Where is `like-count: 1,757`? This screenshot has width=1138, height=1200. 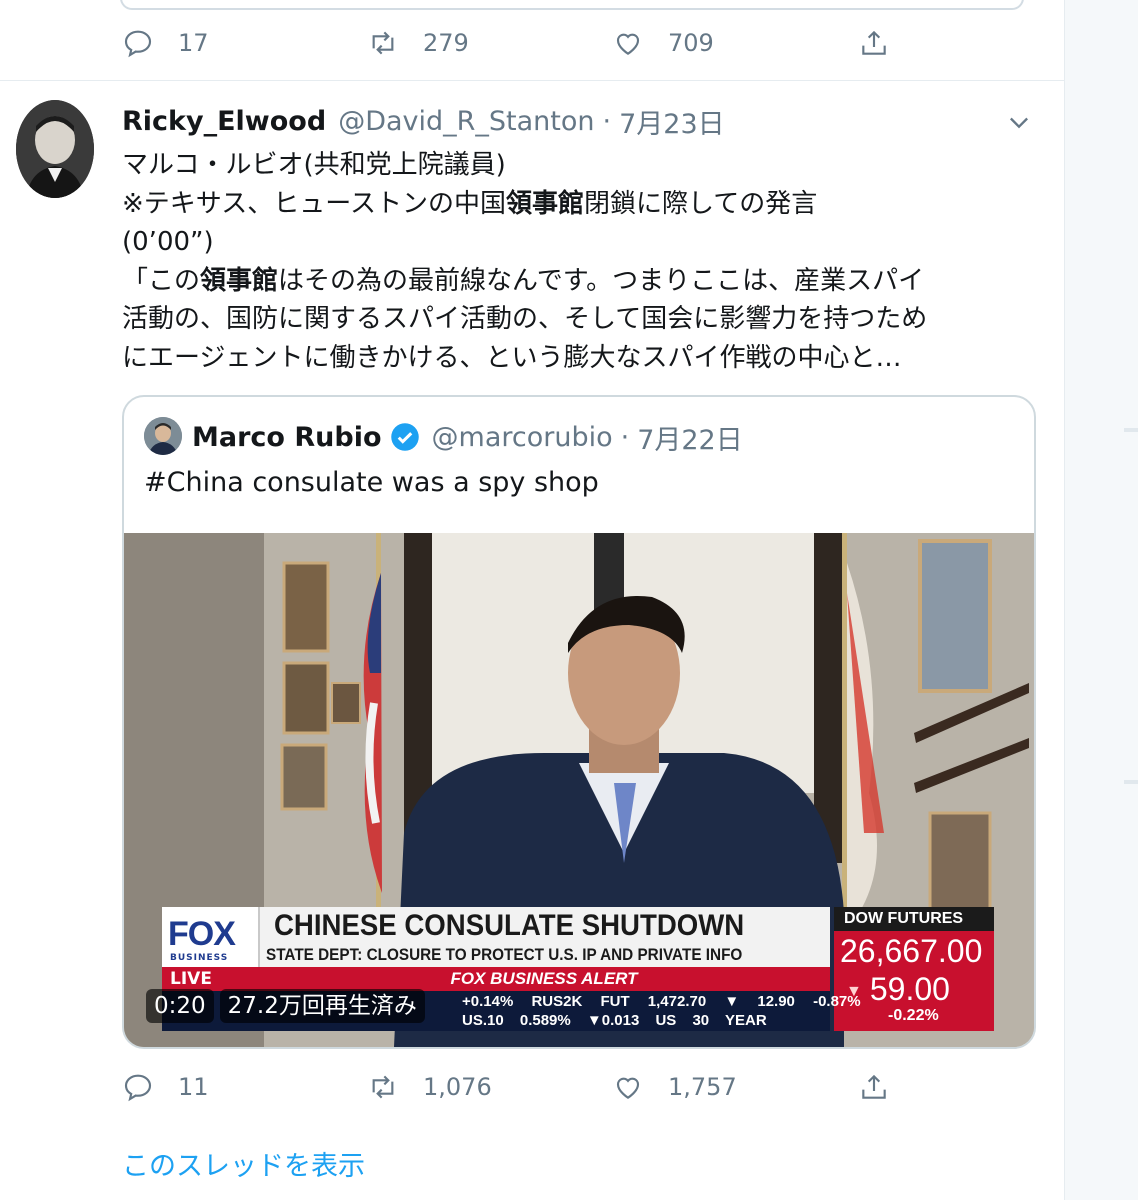
like-count: 1,757 is located at coordinates (702, 1087).